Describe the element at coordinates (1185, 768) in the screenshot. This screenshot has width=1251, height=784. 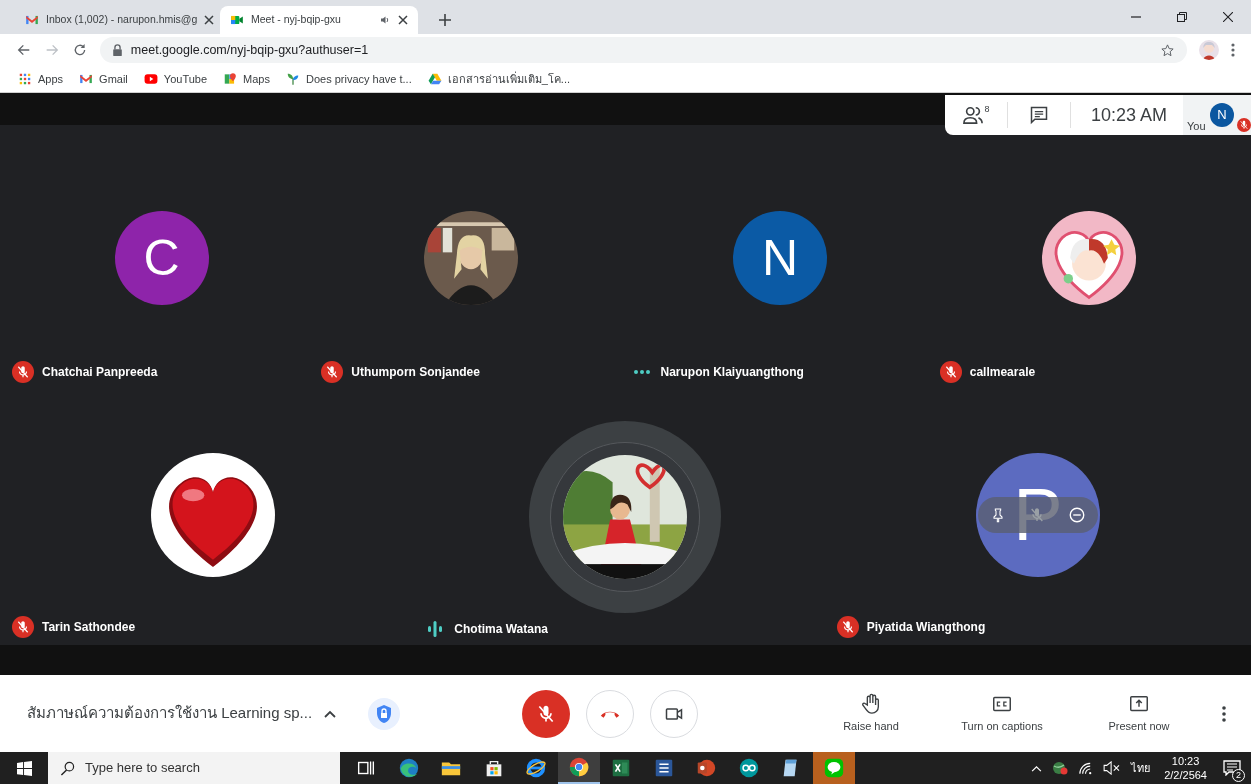
I see `taskbar-clock: 10:23 2/2/2564` at that location.